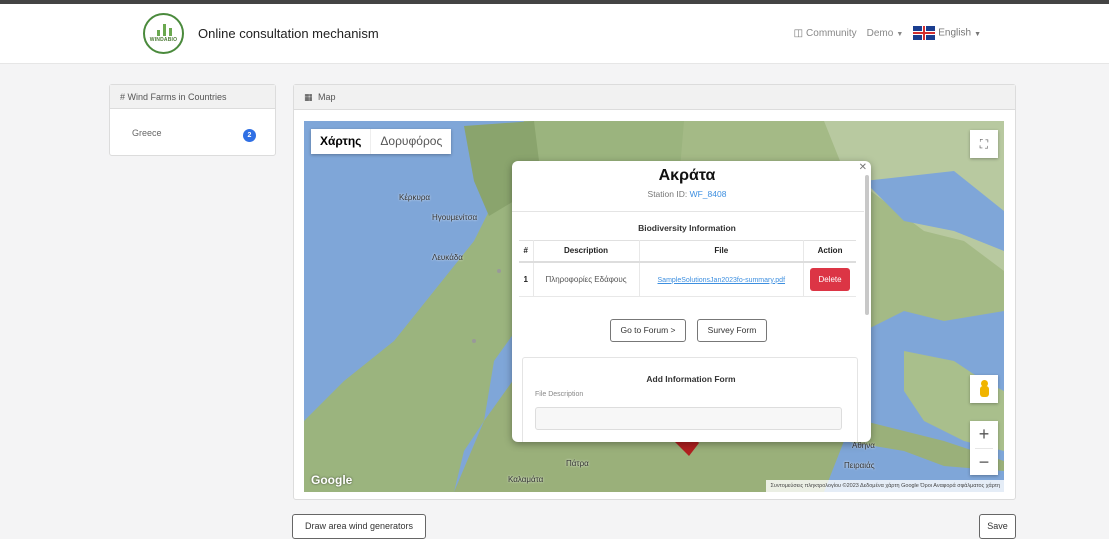 This screenshot has width=1109, height=539. I want to click on map-place-label: Αθήνα, so click(863, 445).